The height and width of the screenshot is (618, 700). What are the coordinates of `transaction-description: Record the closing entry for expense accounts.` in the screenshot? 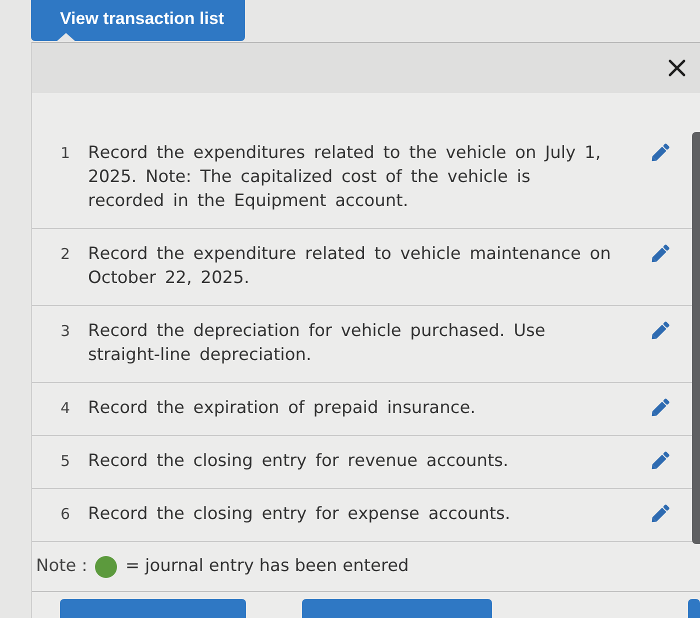 It's located at (300, 514).